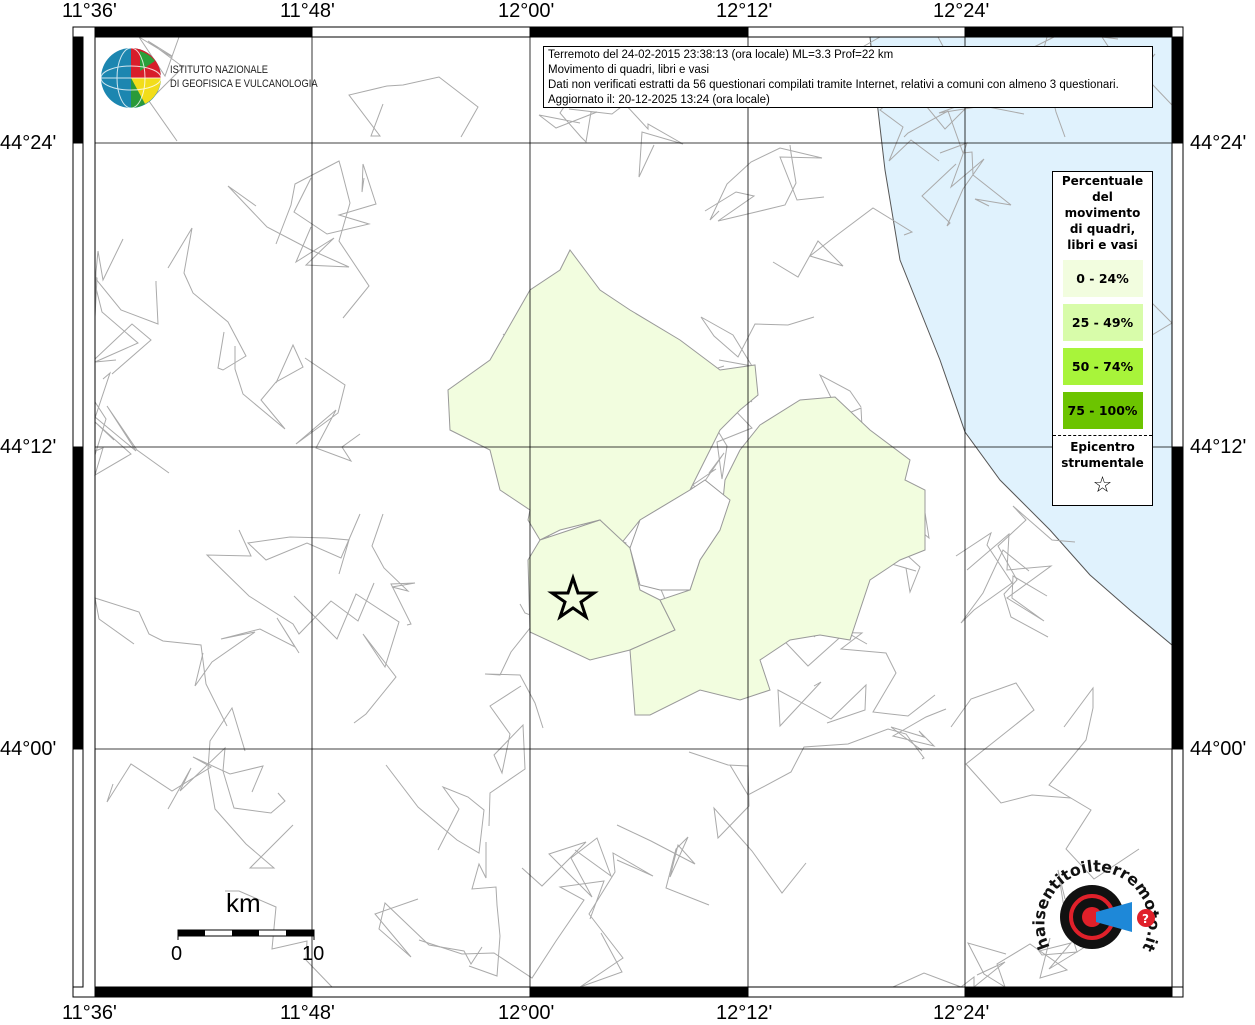 The height and width of the screenshot is (1025, 1255). Describe the element at coordinates (28, 143) in the screenshot. I see `lat-label-left: 44°24'` at that location.